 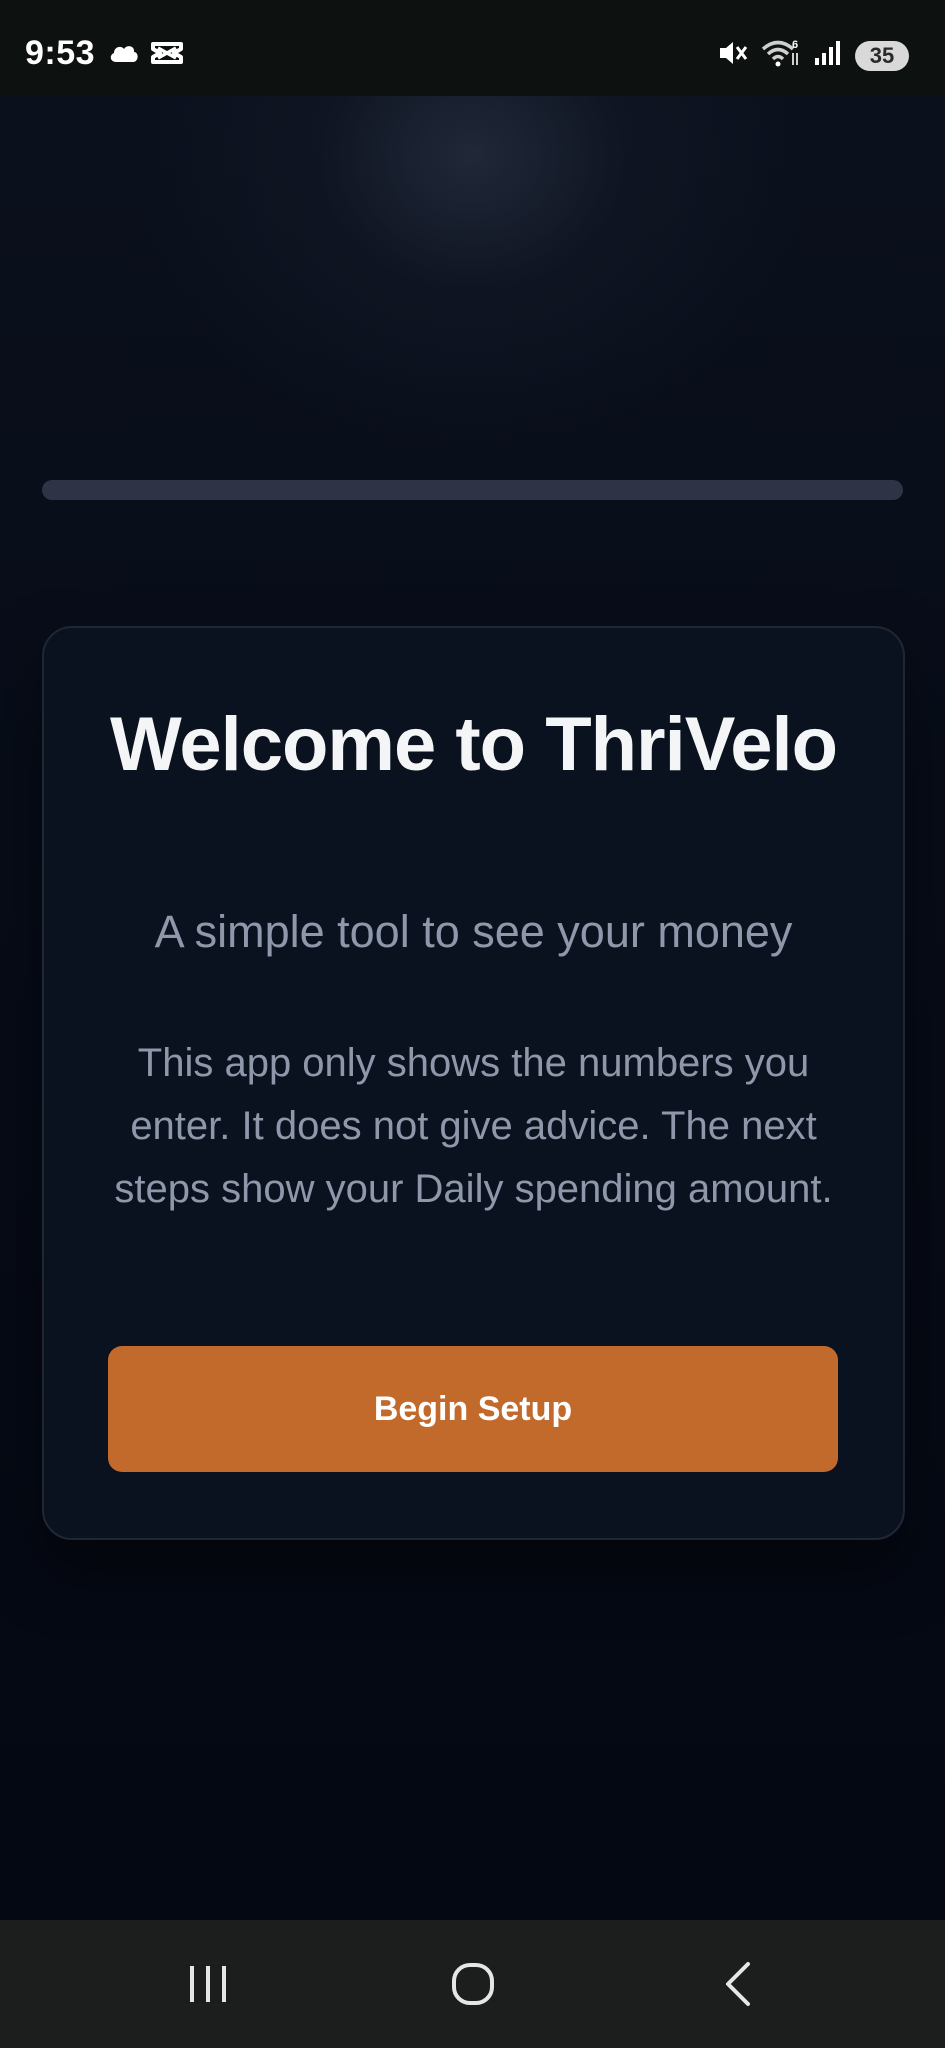 What do you see at coordinates (781, 55) in the screenshot?
I see `wifi-icon: 6` at bounding box center [781, 55].